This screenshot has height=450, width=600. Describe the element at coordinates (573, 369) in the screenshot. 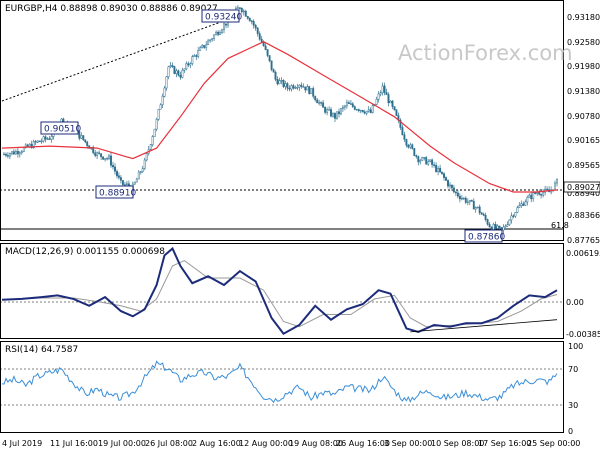

I see `rsi-y-tick: 70` at that location.